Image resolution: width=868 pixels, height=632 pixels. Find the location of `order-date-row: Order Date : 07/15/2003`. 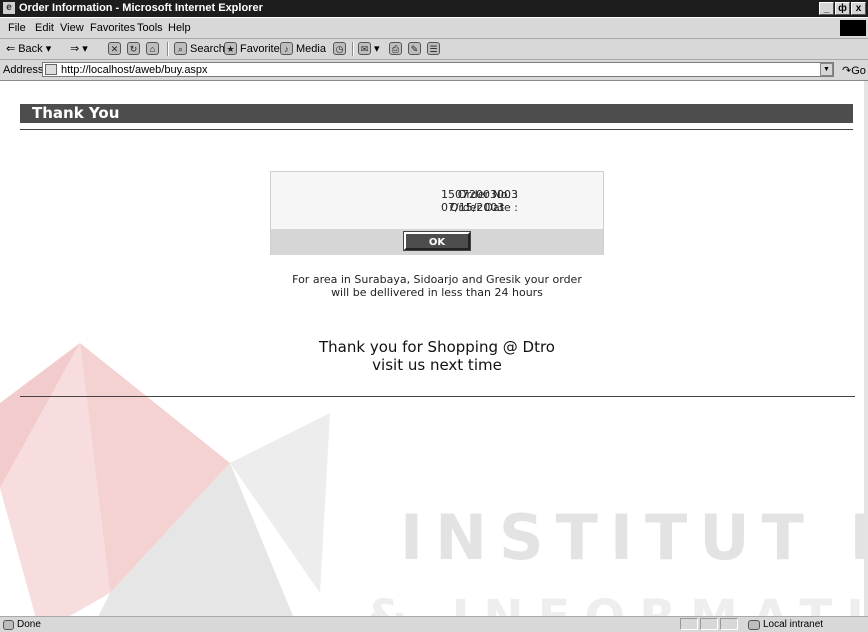

order-date-row: Order Date : 07/15/2003 is located at coordinates (437, 207).